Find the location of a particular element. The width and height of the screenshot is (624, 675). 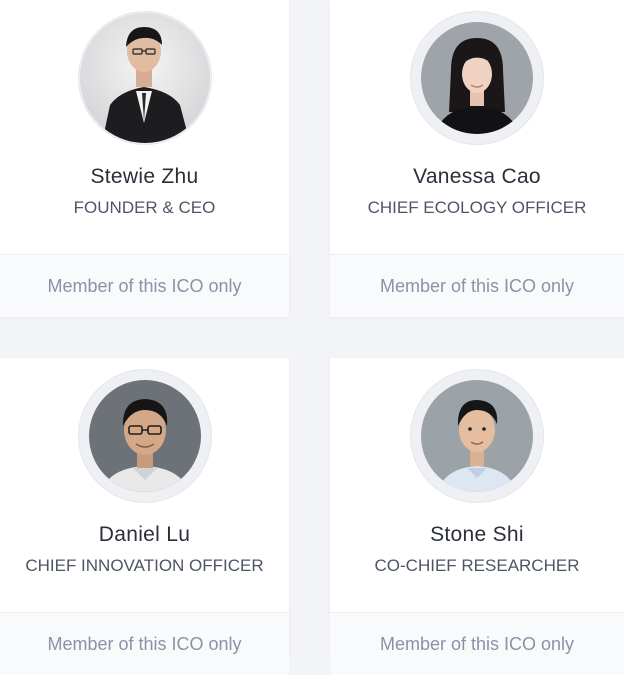

member-name: Stone Shi is located at coordinates (477, 534).